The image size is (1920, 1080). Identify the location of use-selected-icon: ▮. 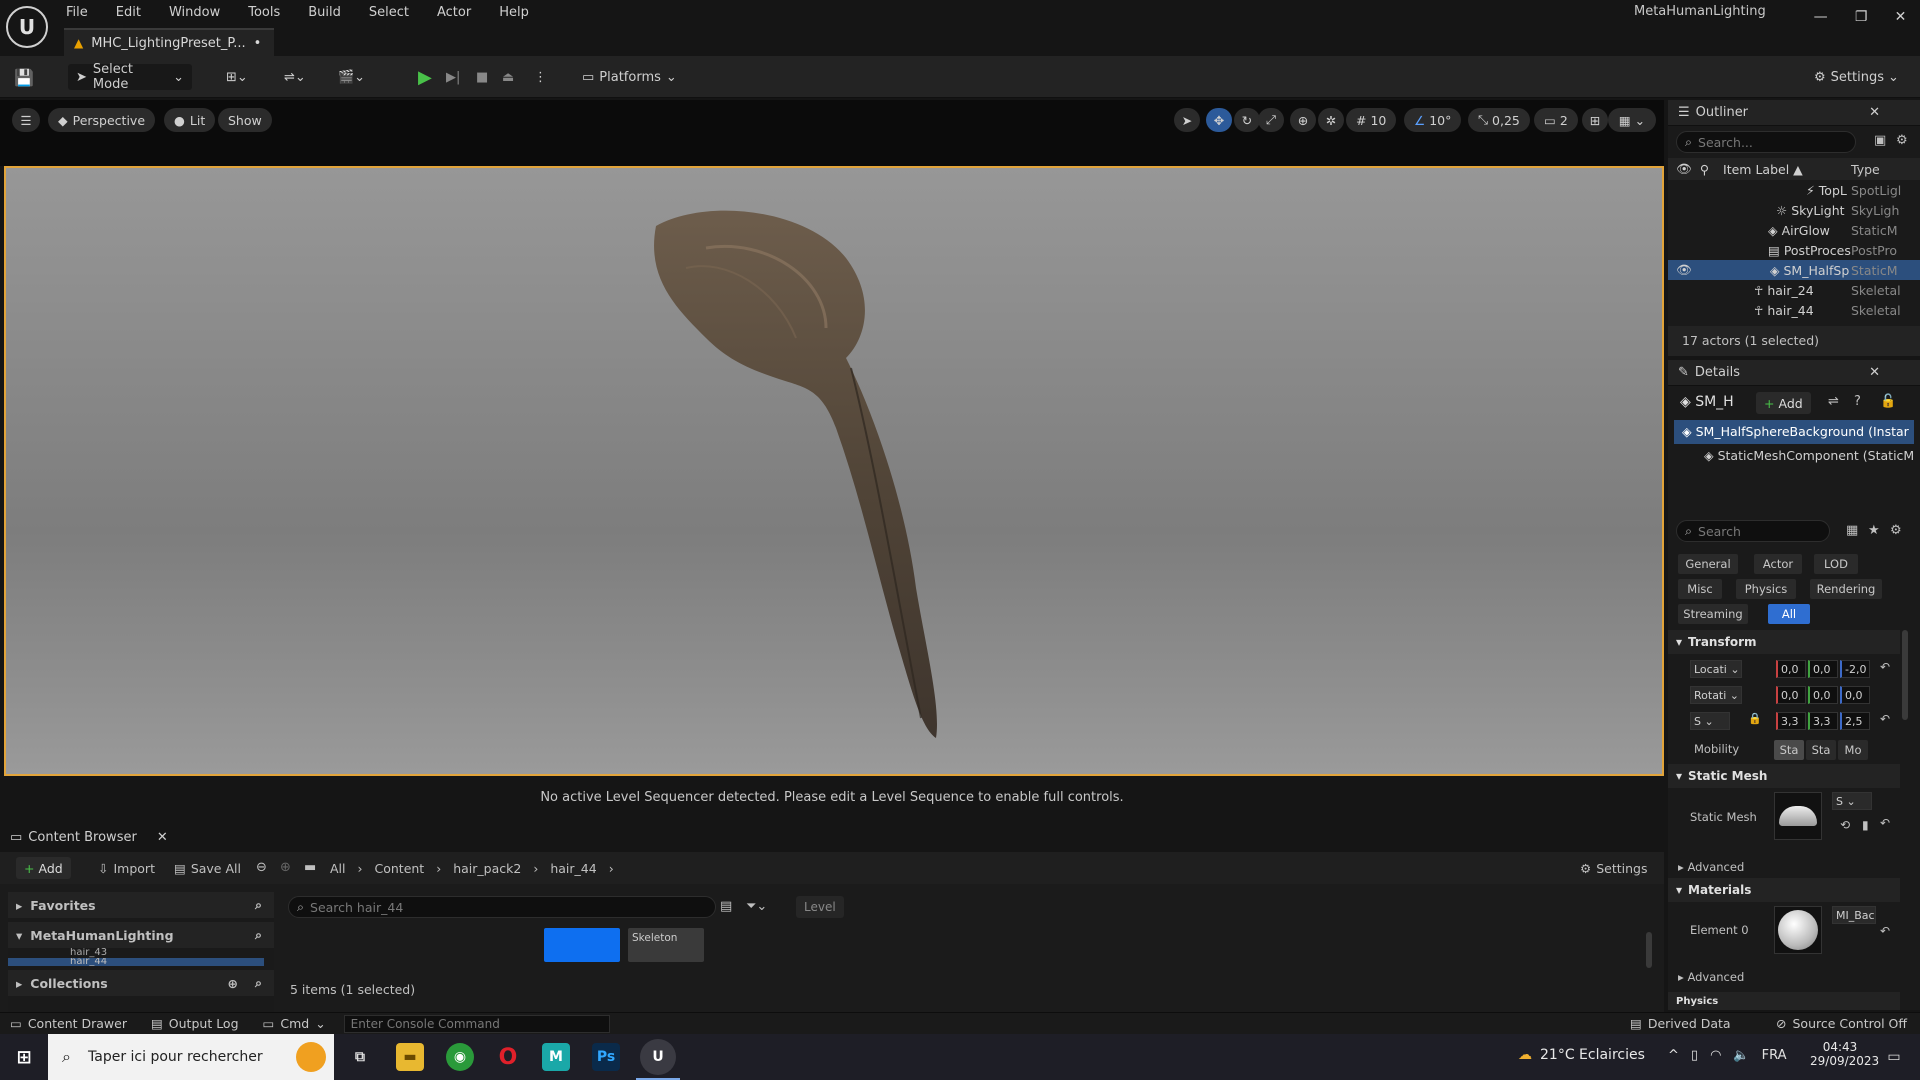
(1865, 825).